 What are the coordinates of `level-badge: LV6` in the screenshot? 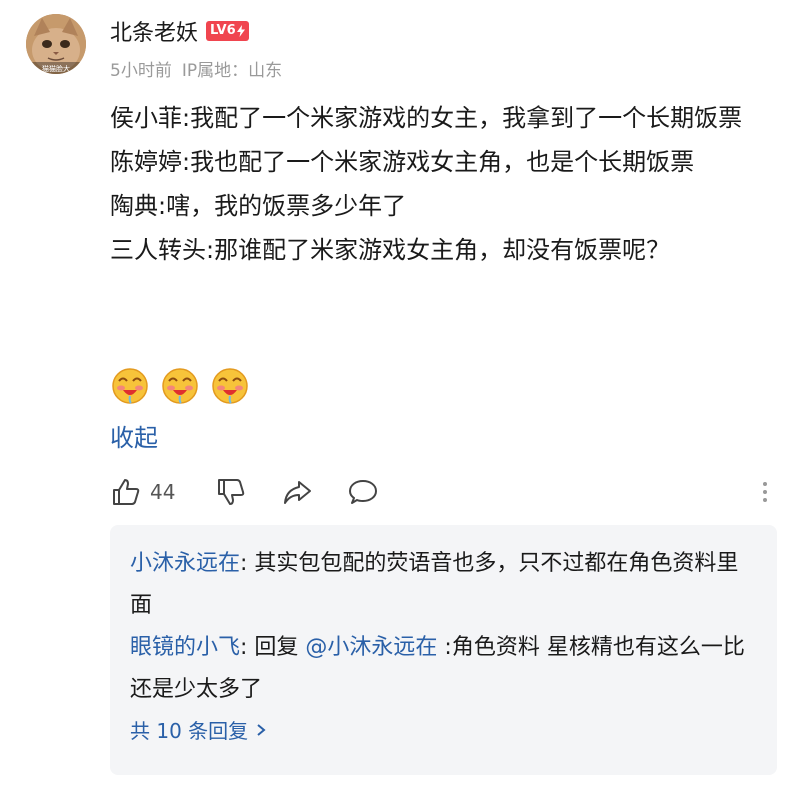 It's located at (227, 31).